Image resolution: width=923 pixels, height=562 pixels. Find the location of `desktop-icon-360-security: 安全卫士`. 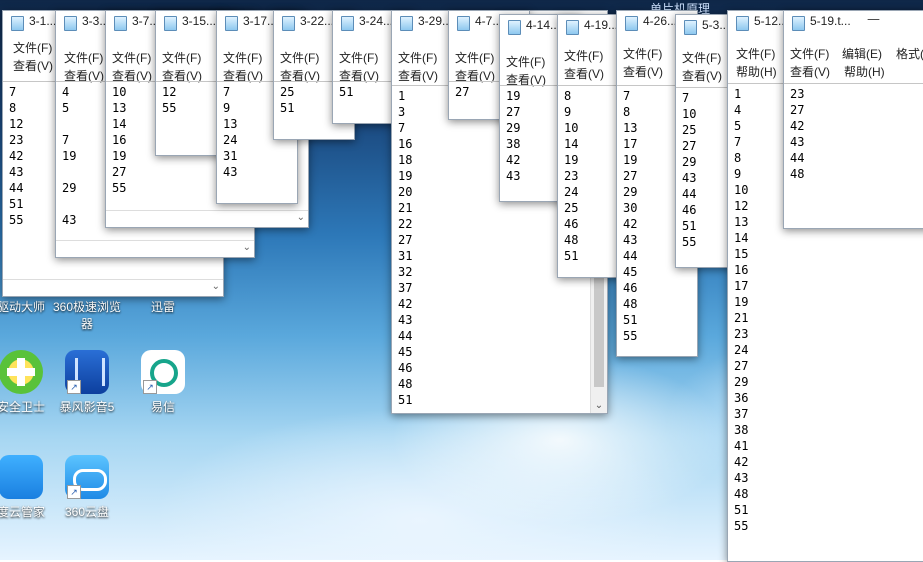

desktop-icon-360-security: 安全卫士 is located at coordinates (28, 382).